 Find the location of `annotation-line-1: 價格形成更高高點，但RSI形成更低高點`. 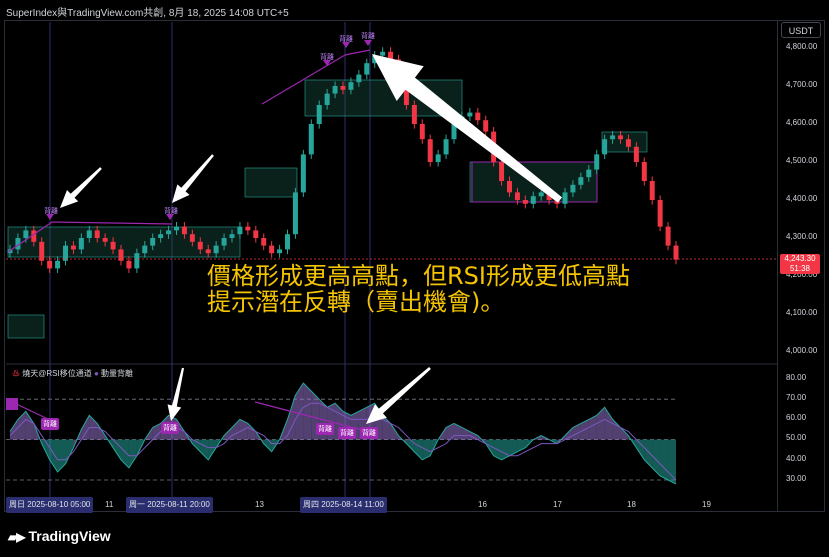

annotation-line-1: 價格形成更高高點，但RSI形成更低高點 is located at coordinates (418, 276).